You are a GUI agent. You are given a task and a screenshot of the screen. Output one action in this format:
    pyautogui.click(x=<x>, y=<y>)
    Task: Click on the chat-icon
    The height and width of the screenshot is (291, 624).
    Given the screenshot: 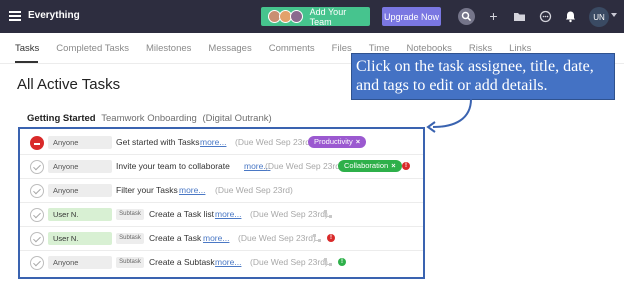 What is the action you would take?
    pyautogui.click(x=545, y=16)
    